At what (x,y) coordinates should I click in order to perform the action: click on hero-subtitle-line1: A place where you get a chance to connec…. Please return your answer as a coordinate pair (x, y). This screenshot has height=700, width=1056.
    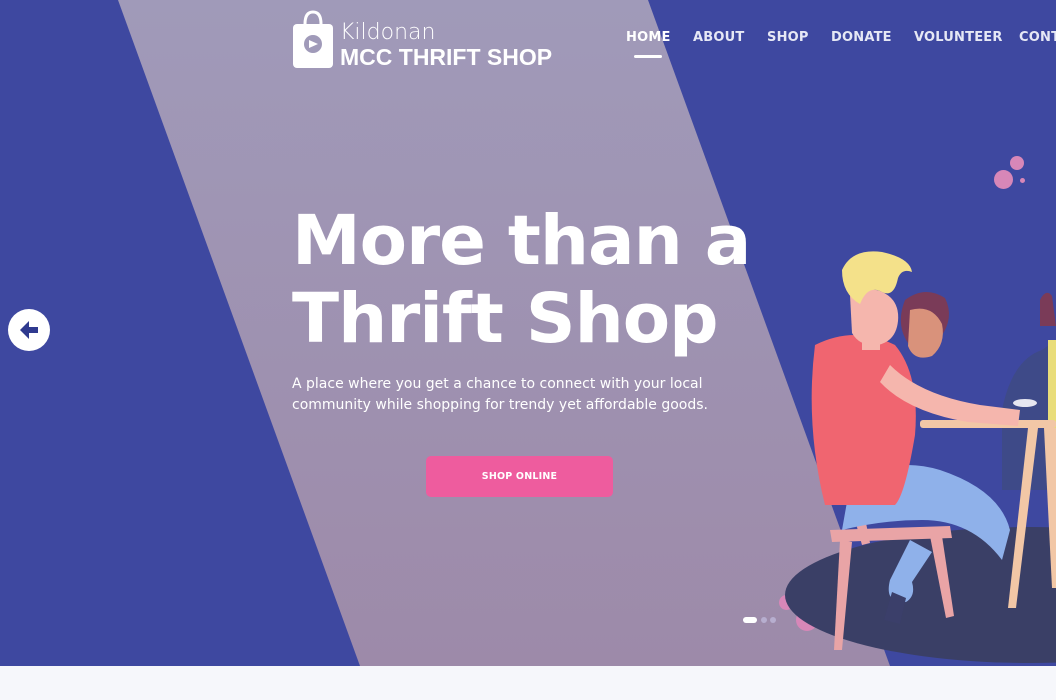
    Looking at the image, I should click on (497, 384).